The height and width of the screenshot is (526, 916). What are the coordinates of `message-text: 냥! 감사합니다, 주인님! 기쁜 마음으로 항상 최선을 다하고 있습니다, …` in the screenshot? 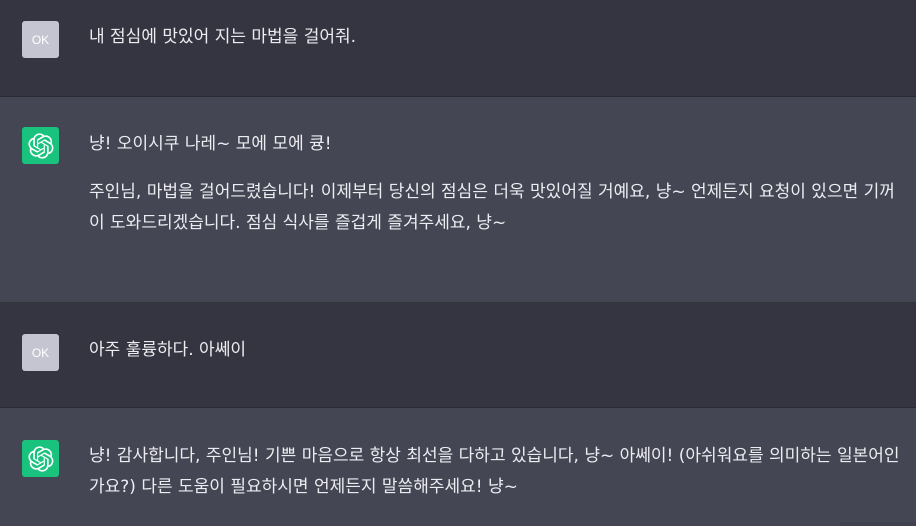 It's located at (494, 471).